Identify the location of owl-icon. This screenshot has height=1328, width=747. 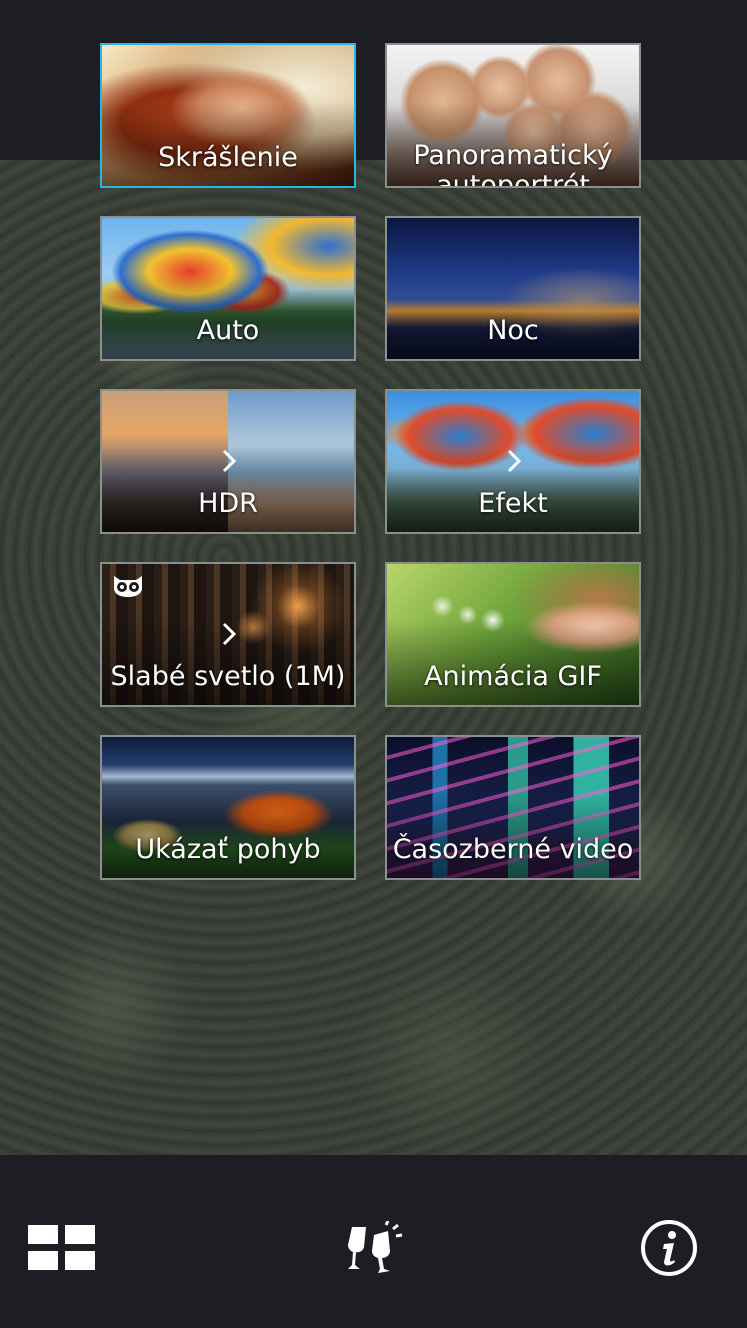
(128, 586).